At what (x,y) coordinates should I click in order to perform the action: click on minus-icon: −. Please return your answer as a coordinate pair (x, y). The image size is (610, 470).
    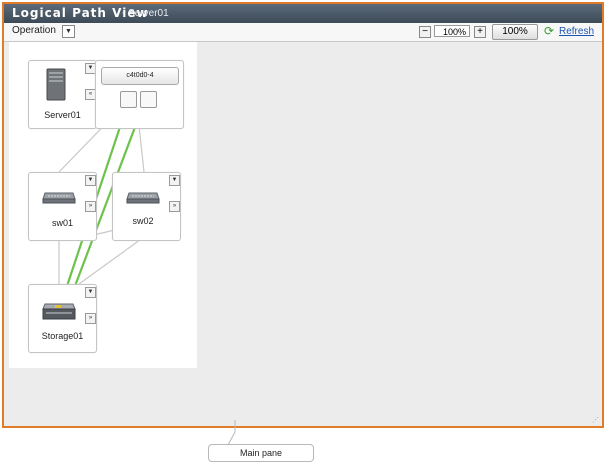
    Looking at the image, I should click on (425, 31).